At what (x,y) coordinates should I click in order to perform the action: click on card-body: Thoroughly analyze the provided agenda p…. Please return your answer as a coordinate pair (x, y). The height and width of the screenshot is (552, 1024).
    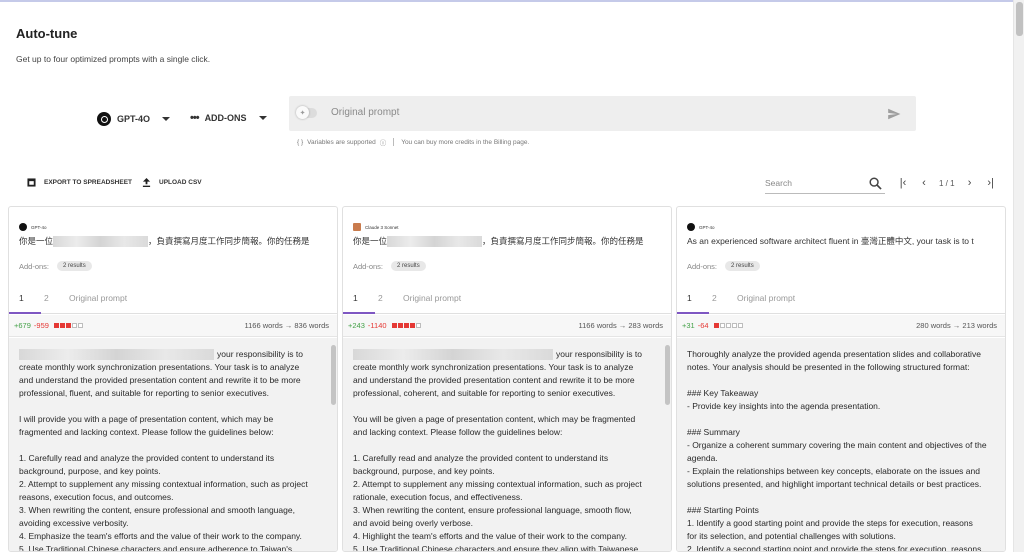
    Looking at the image, I should click on (841, 445).